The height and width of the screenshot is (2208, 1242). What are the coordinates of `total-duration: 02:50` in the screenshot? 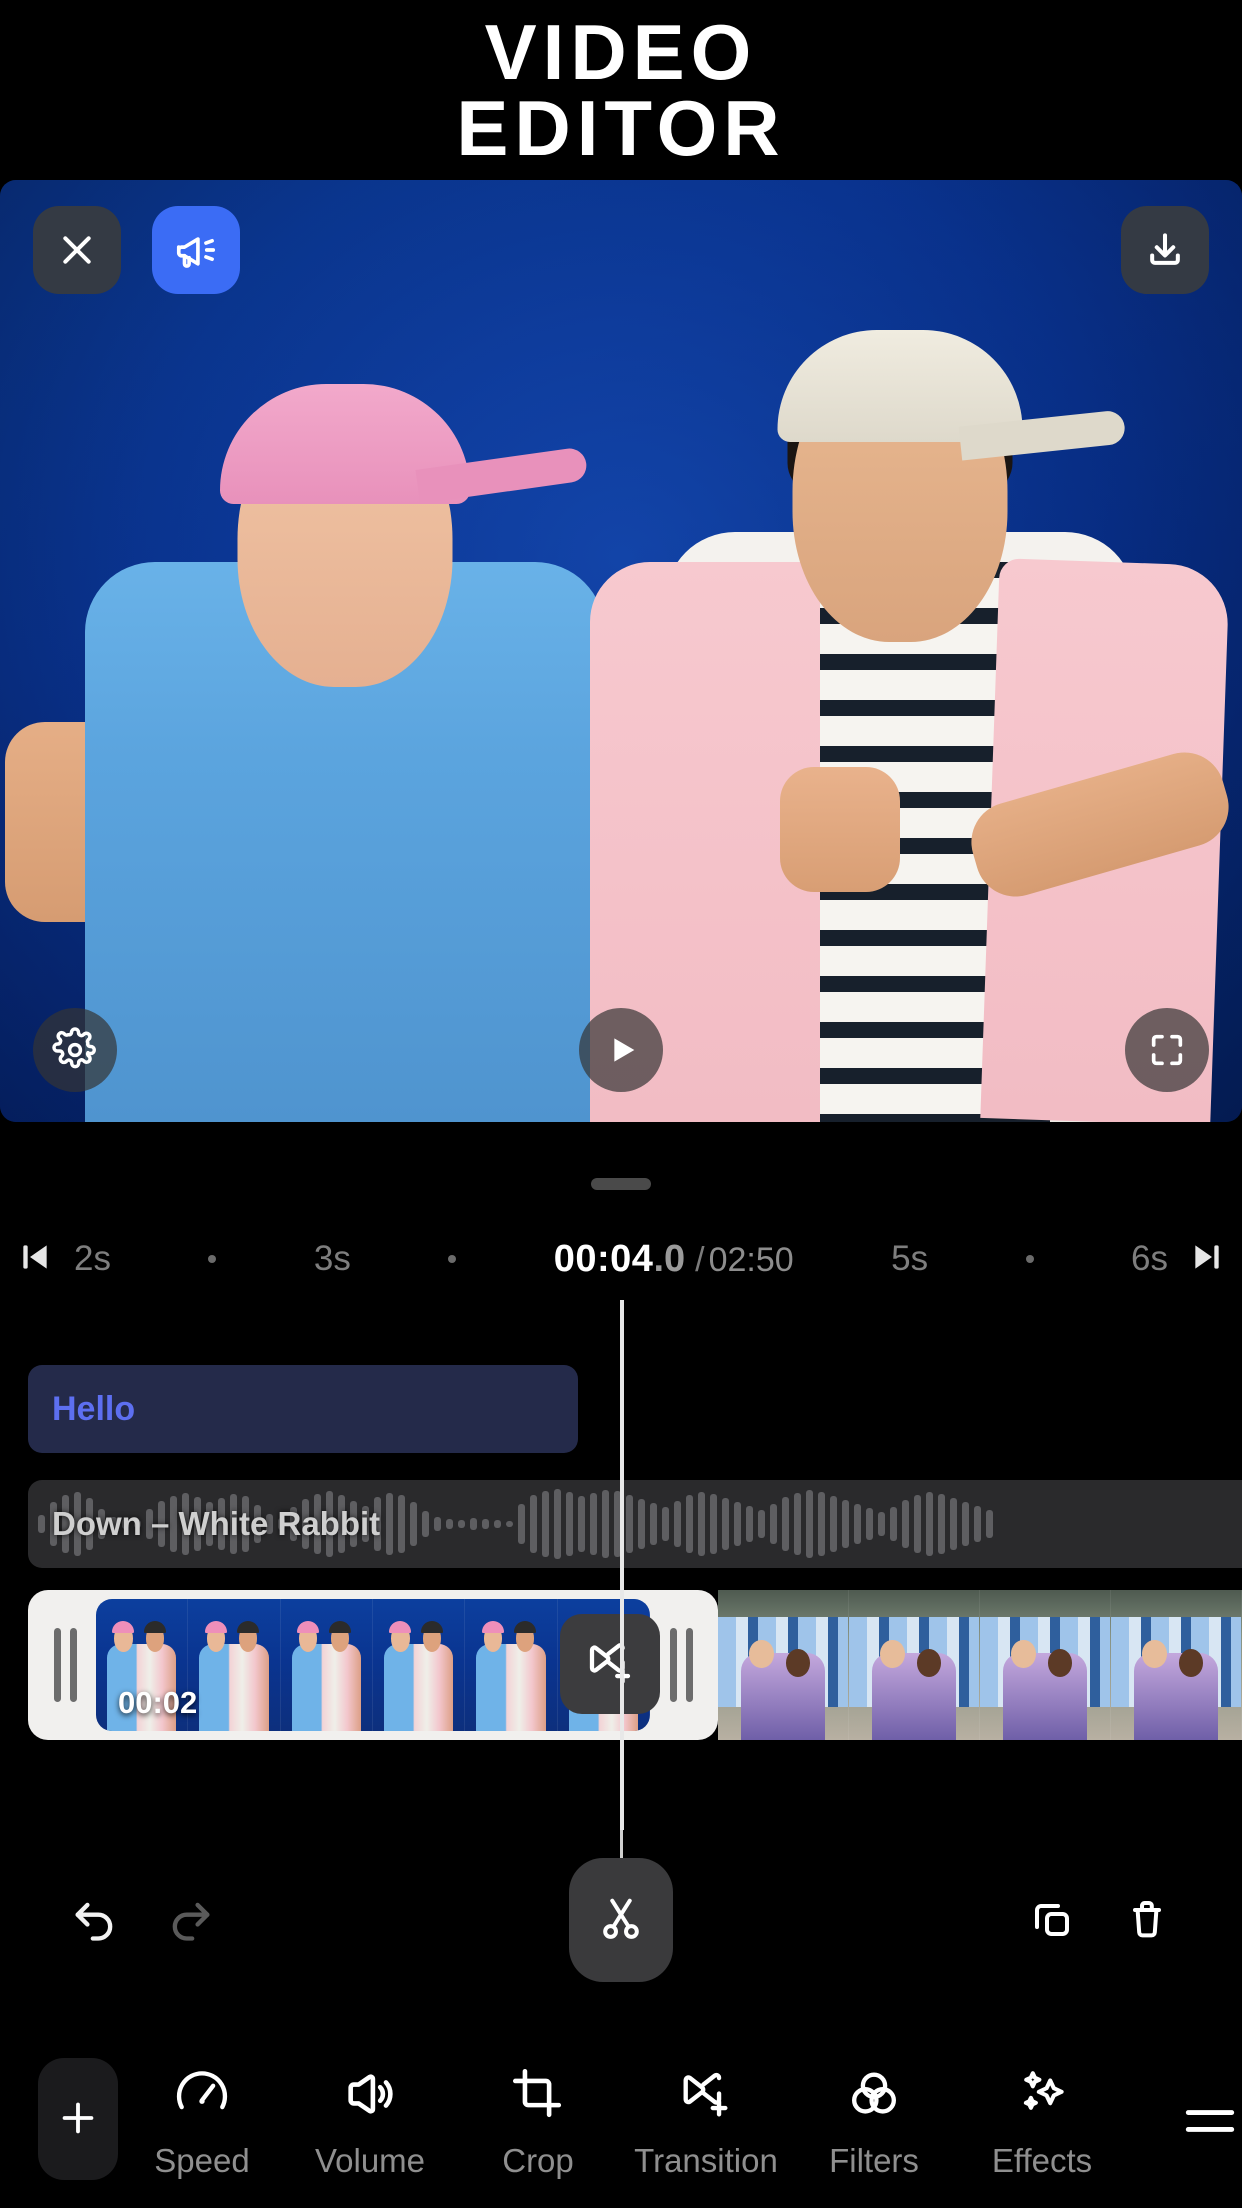 It's located at (751, 1259).